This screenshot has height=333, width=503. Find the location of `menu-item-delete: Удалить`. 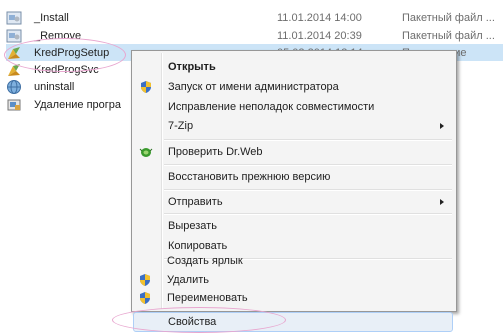

menu-item-delete: Удалить is located at coordinates (292, 280).